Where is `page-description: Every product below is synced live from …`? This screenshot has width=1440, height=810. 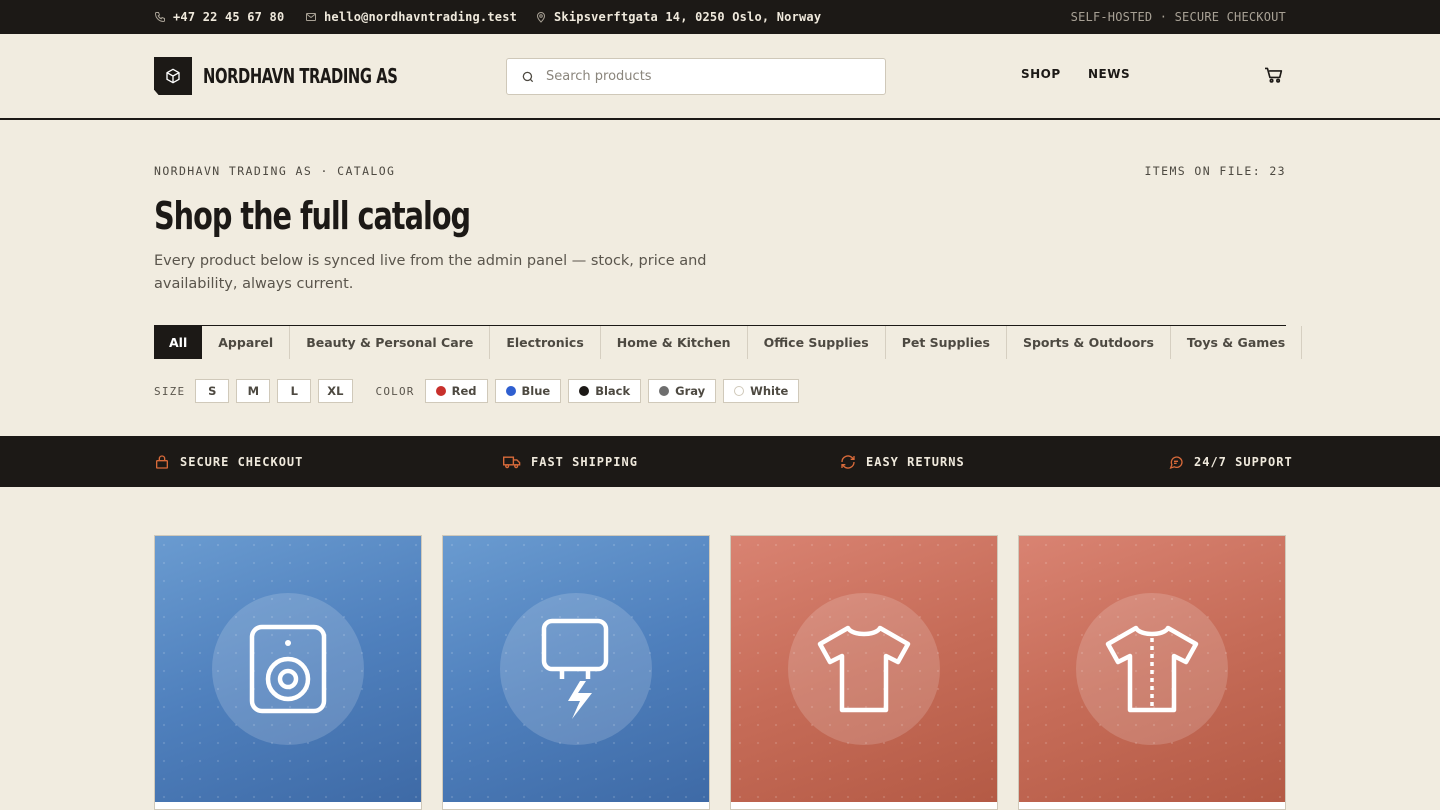
page-description: Every product below is synced live from … is located at coordinates (430, 272).